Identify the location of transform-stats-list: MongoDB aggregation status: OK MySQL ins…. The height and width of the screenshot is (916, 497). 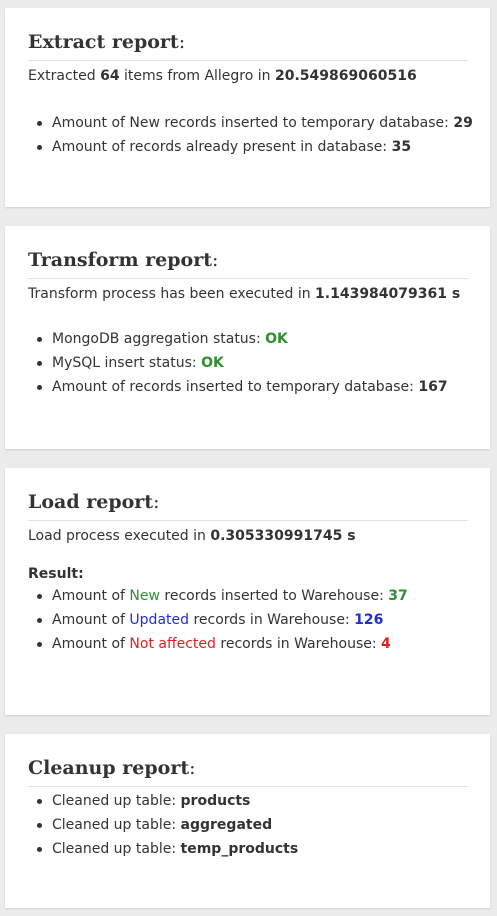
(248, 363).